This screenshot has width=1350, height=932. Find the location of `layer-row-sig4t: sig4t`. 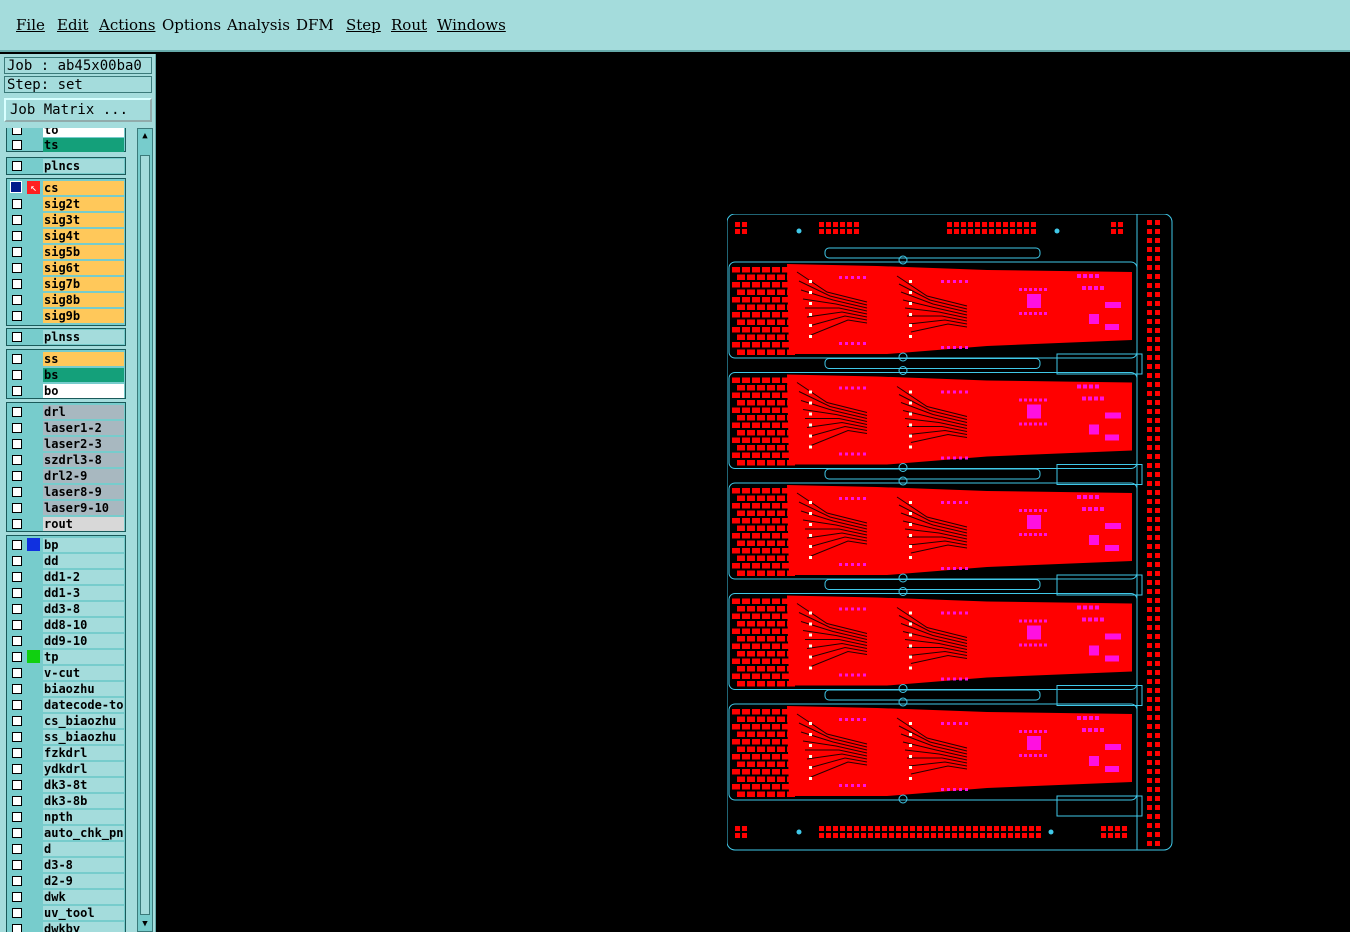

layer-row-sig4t: sig4t is located at coordinates (66, 236).